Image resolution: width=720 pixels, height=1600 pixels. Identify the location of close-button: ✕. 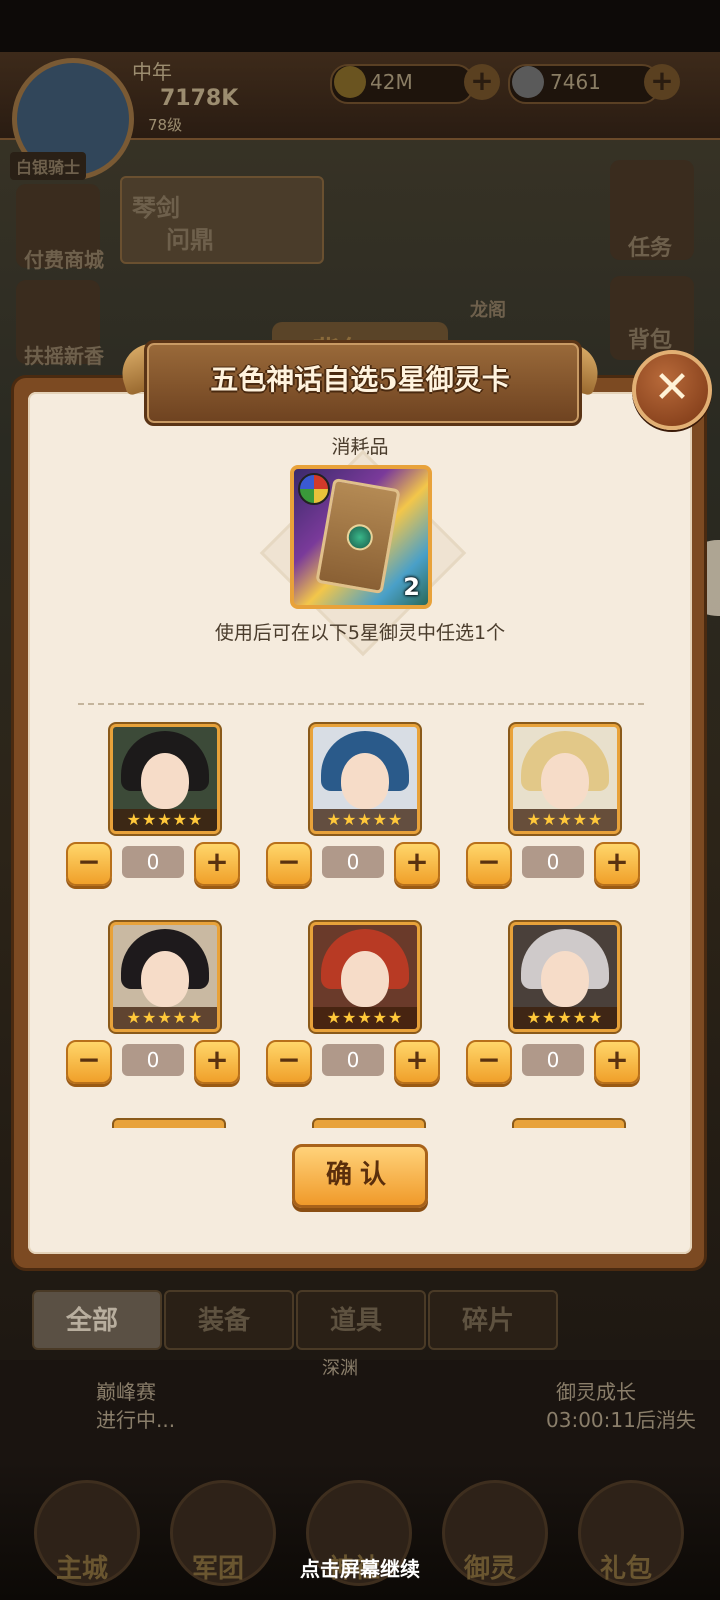
(672, 390).